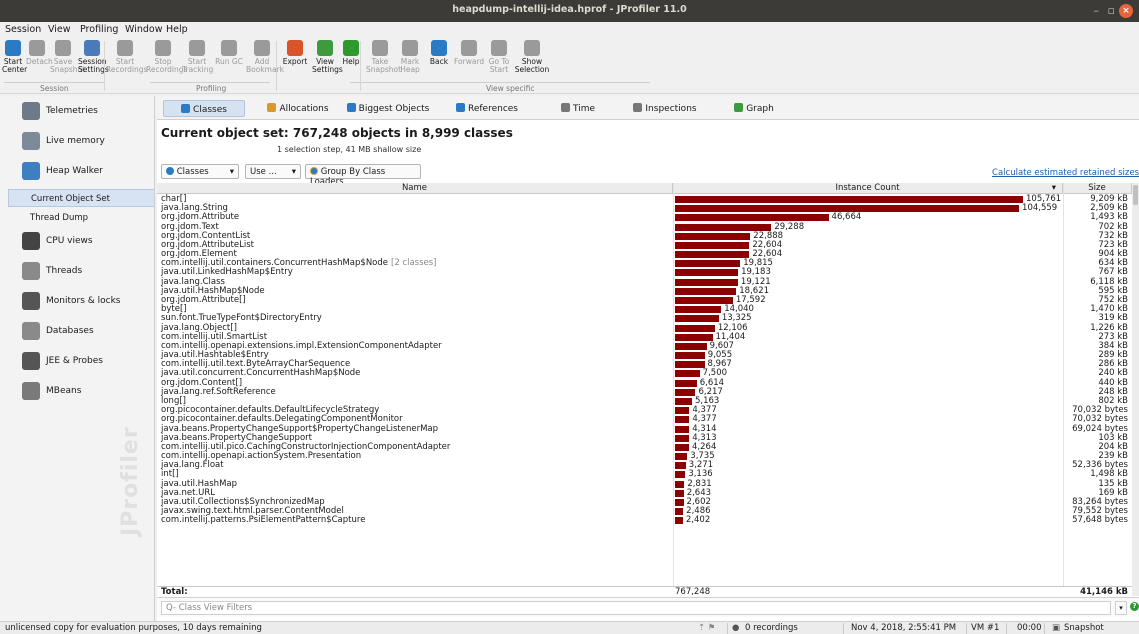 The width and height of the screenshot is (1139, 634). I want to click on export-button: Export, so click(295, 53).